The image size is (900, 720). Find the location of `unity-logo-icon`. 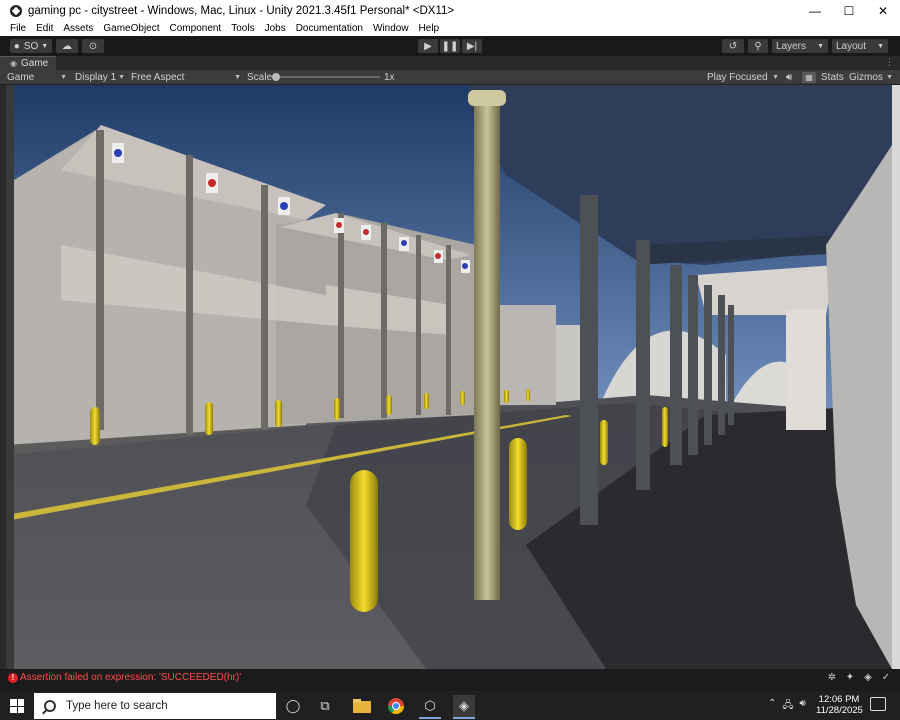

unity-logo-icon is located at coordinates (16, 11).